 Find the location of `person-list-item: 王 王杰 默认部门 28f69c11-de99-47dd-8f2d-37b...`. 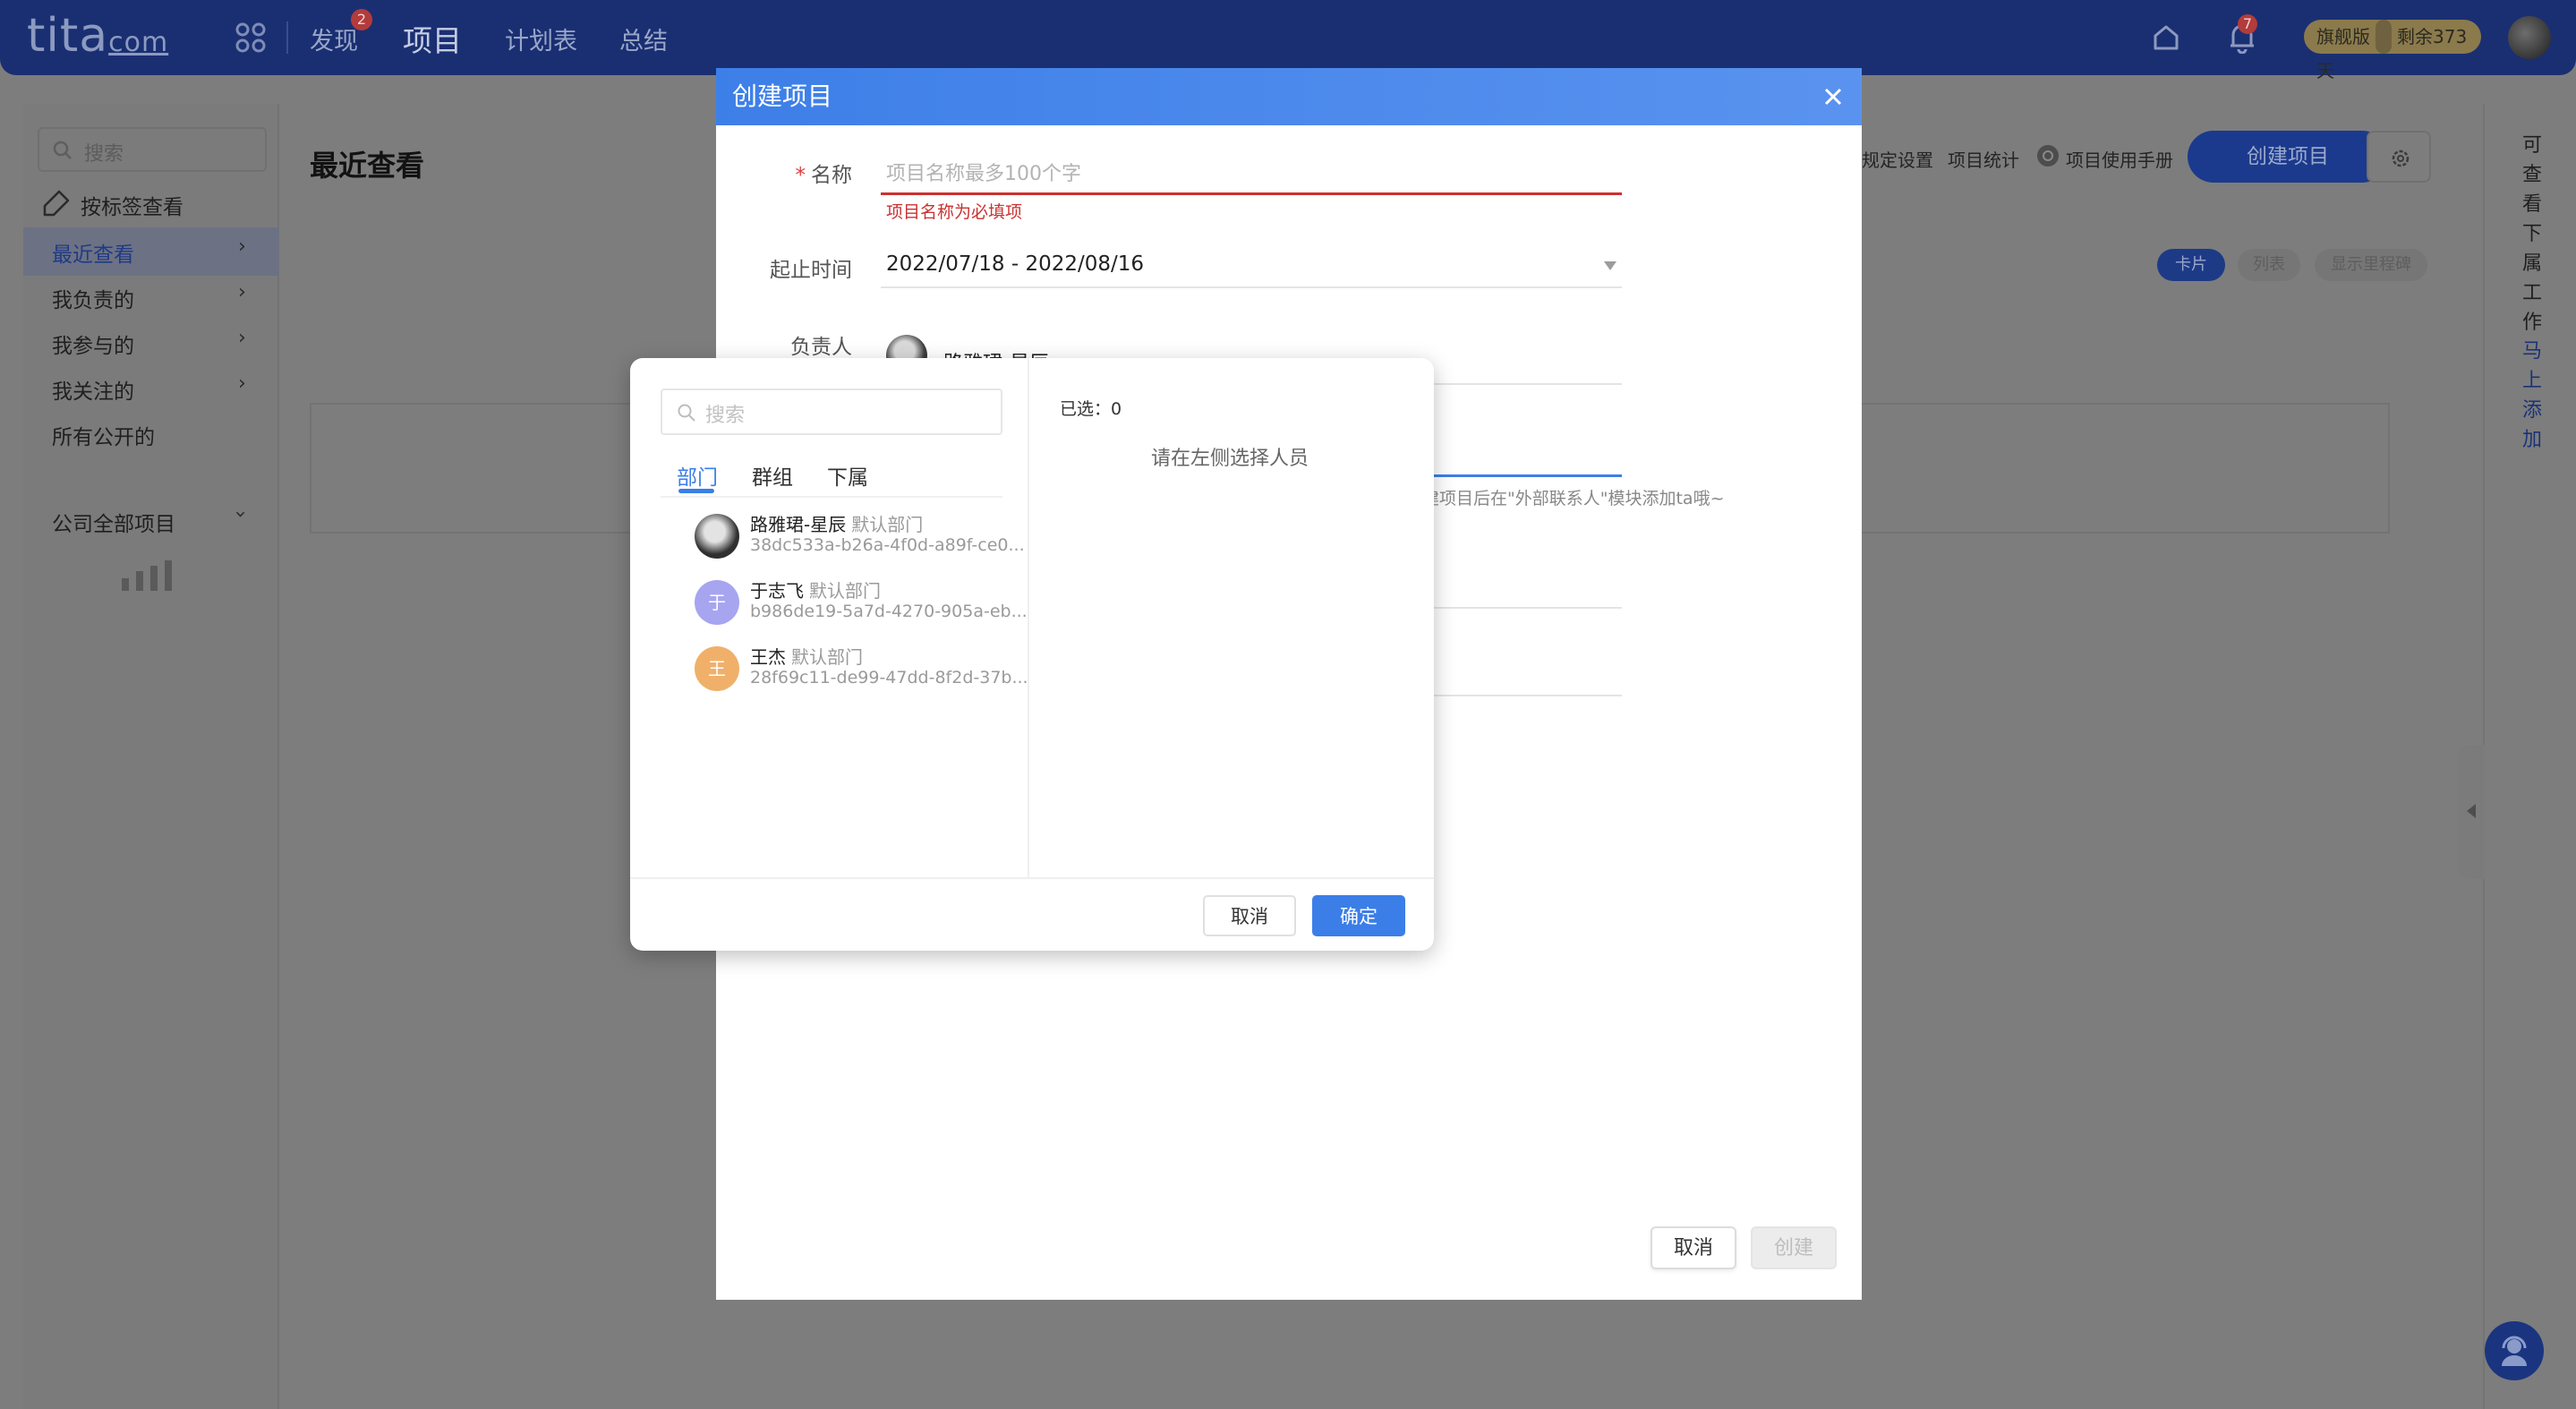

person-list-item: 王 王杰 默认部门 28f69c11-de99-47dd-8f2d-37b... is located at coordinates (865, 672).